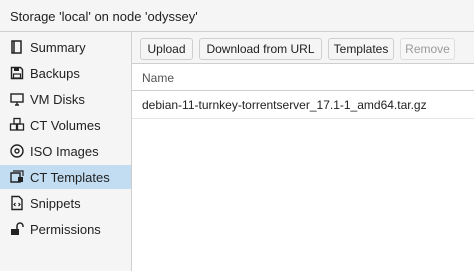 This screenshot has height=271, width=474. Describe the element at coordinates (17, 177) in the screenshot. I see `template-icon` at that location.